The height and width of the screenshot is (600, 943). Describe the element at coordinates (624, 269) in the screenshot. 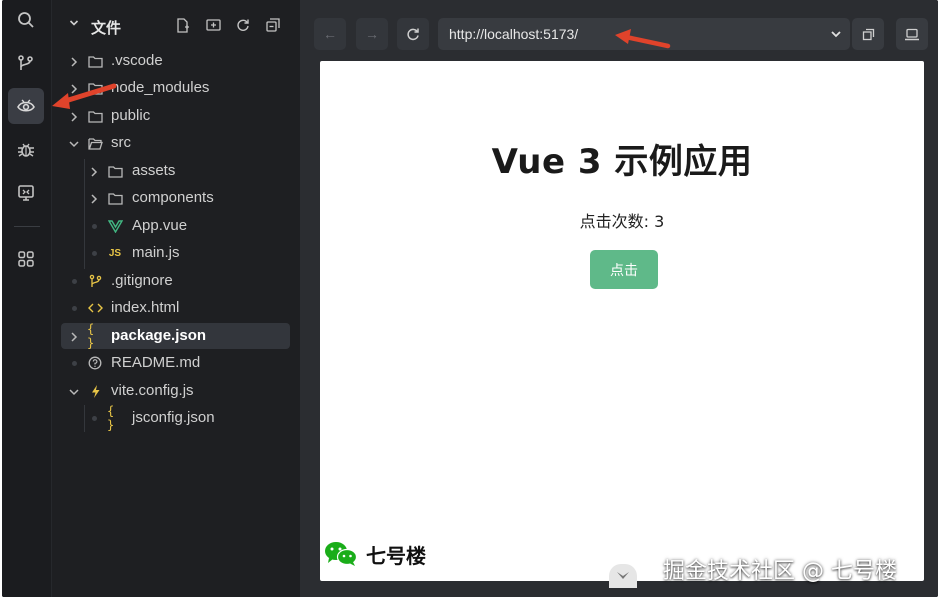

I see `click-button: 点击` at that location.